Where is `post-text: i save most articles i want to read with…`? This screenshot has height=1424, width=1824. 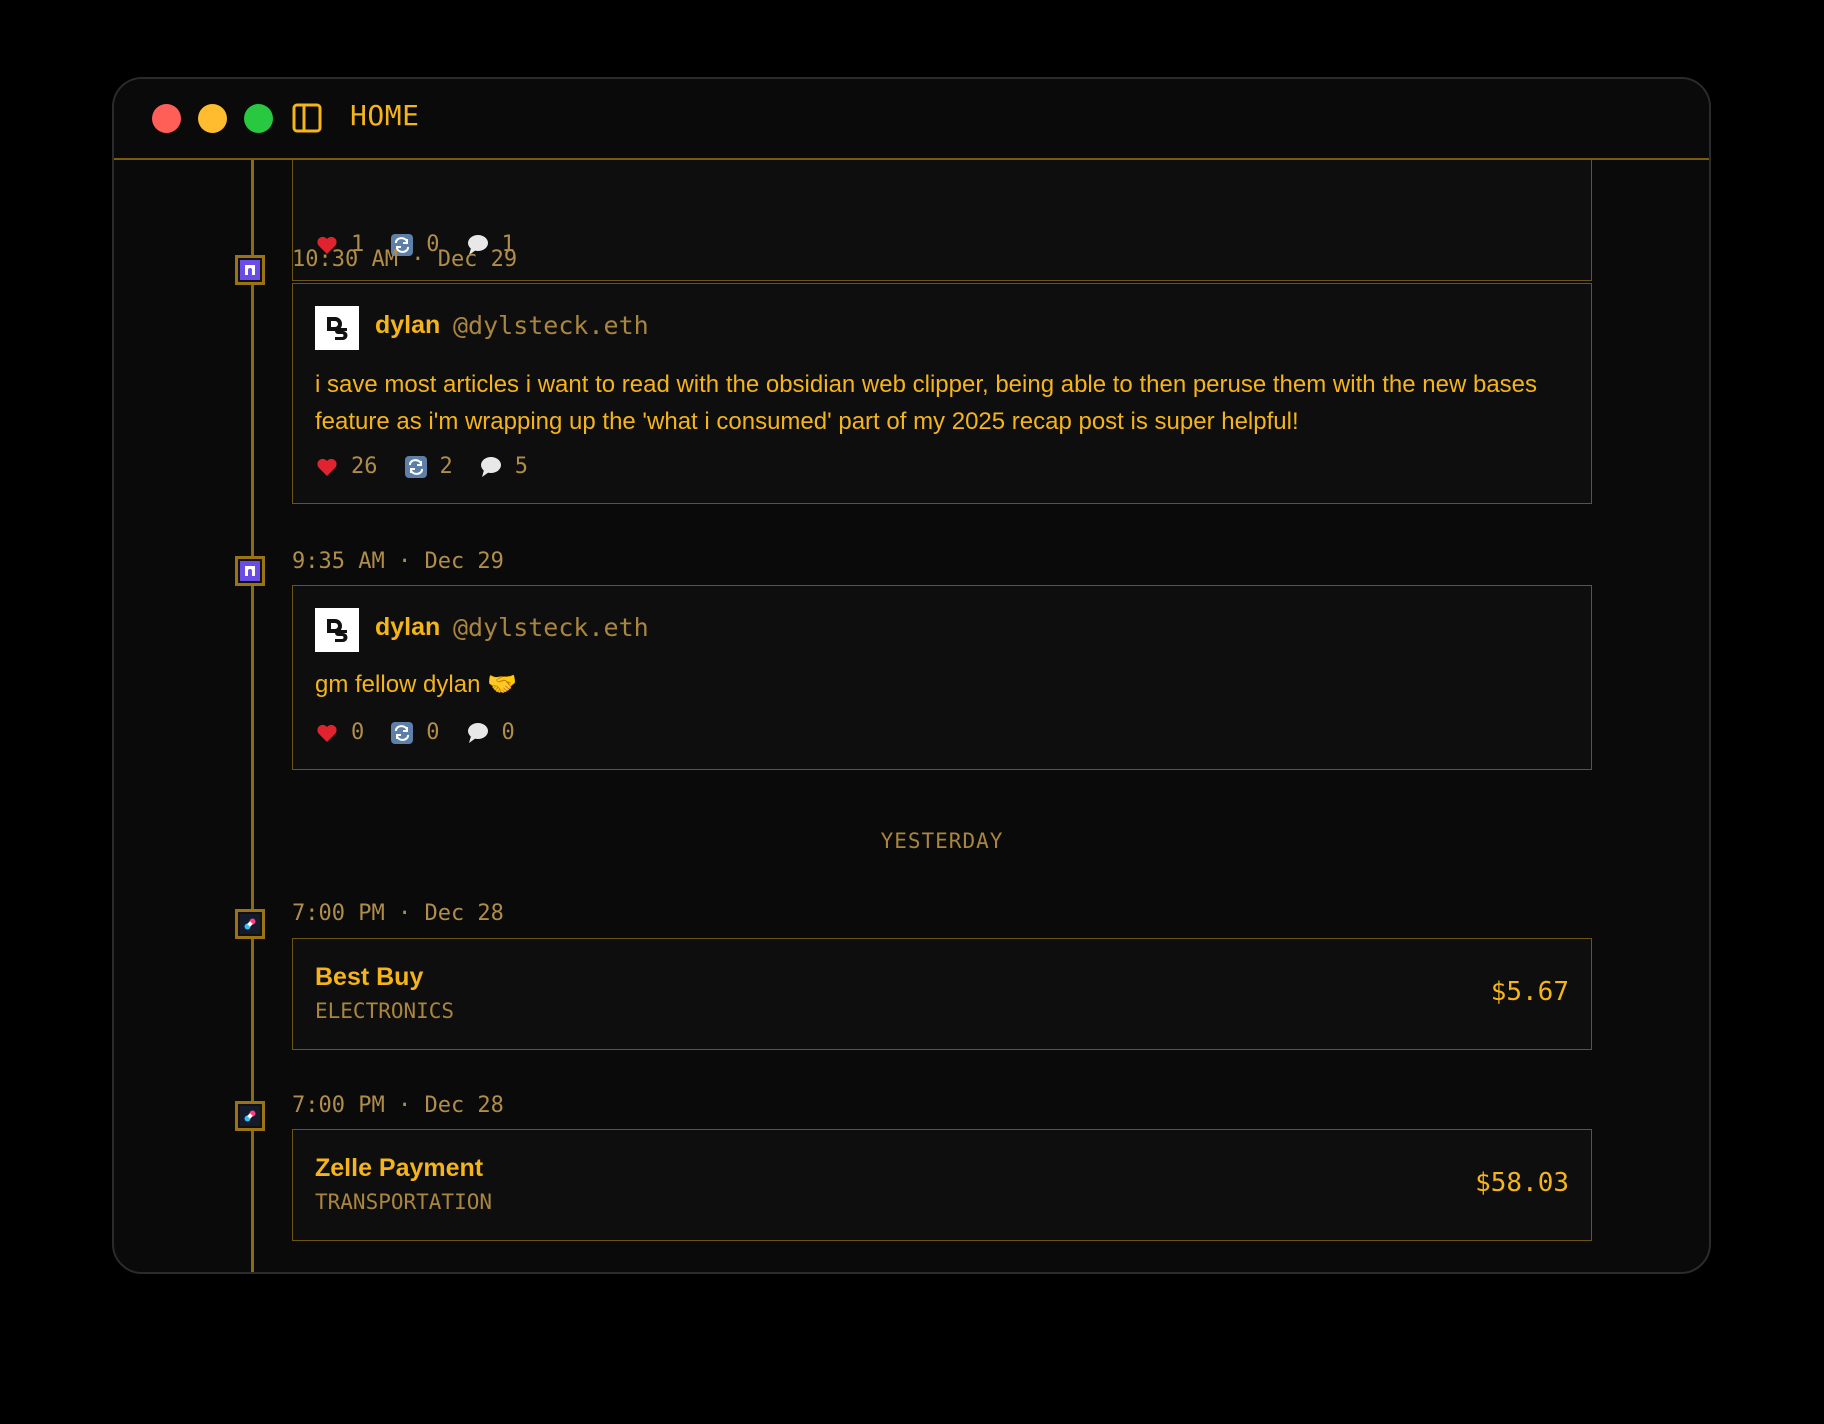
post-text: i save most articles i want to read with… is located at coordinates (926, 403).